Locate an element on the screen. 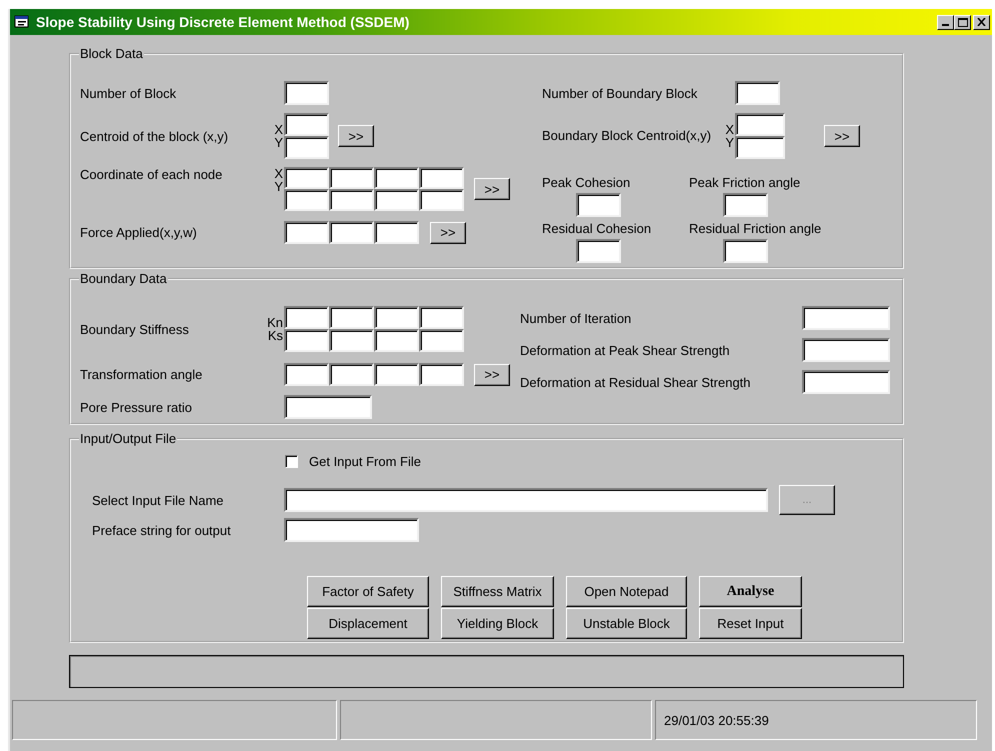 The image size is (995, 751). action-button: Yielding Block is located at coordinates (497, 623).